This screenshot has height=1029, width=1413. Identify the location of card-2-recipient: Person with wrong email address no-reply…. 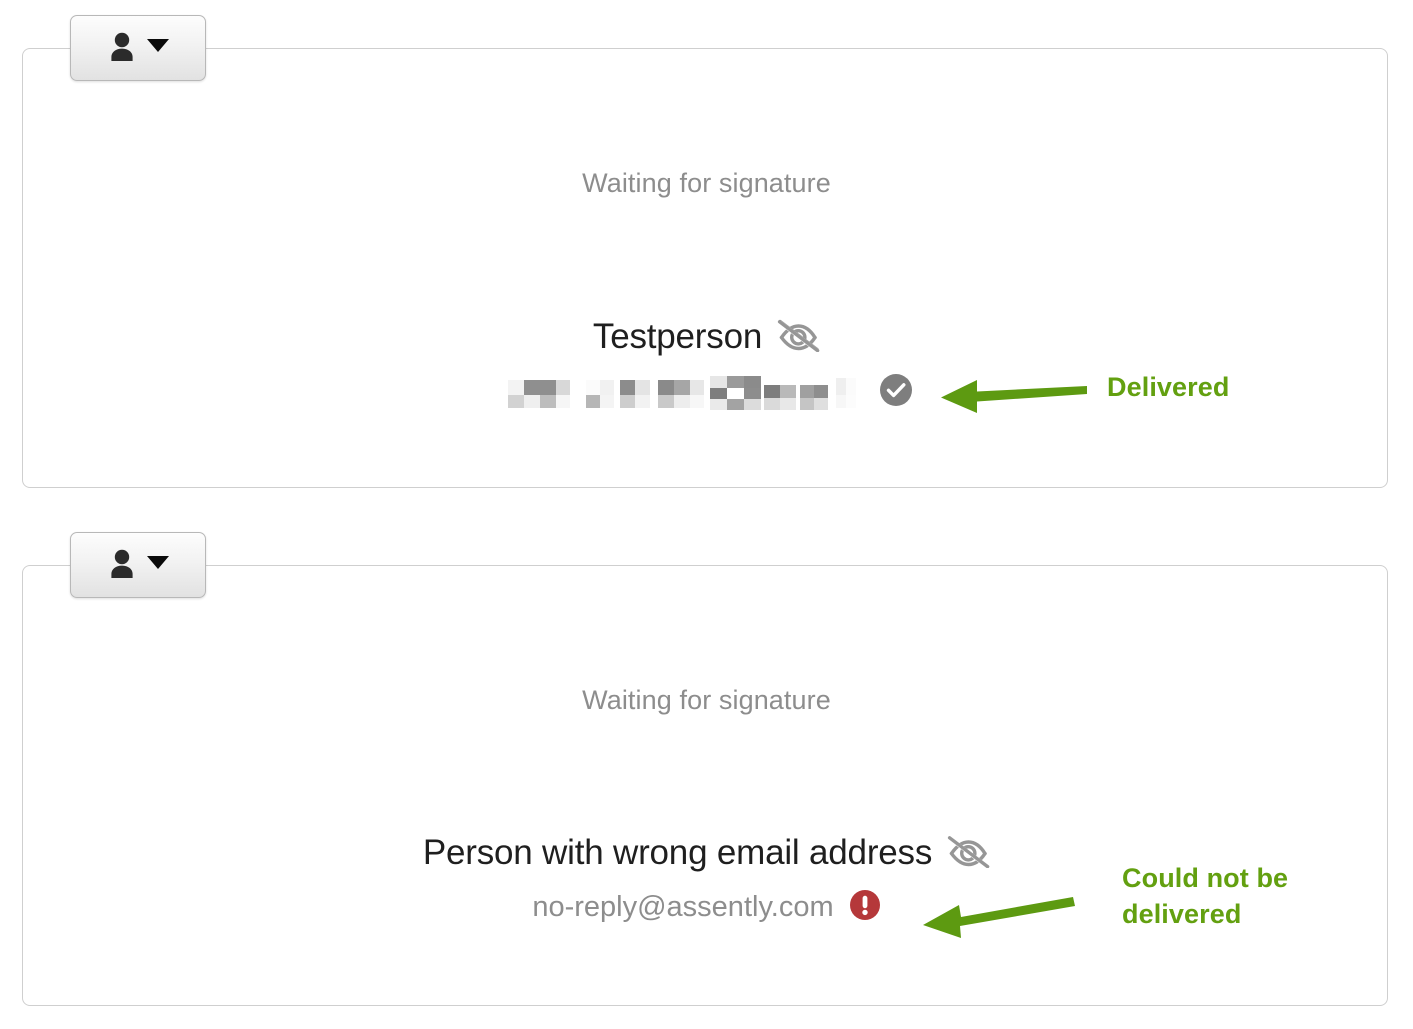
(706, 879).